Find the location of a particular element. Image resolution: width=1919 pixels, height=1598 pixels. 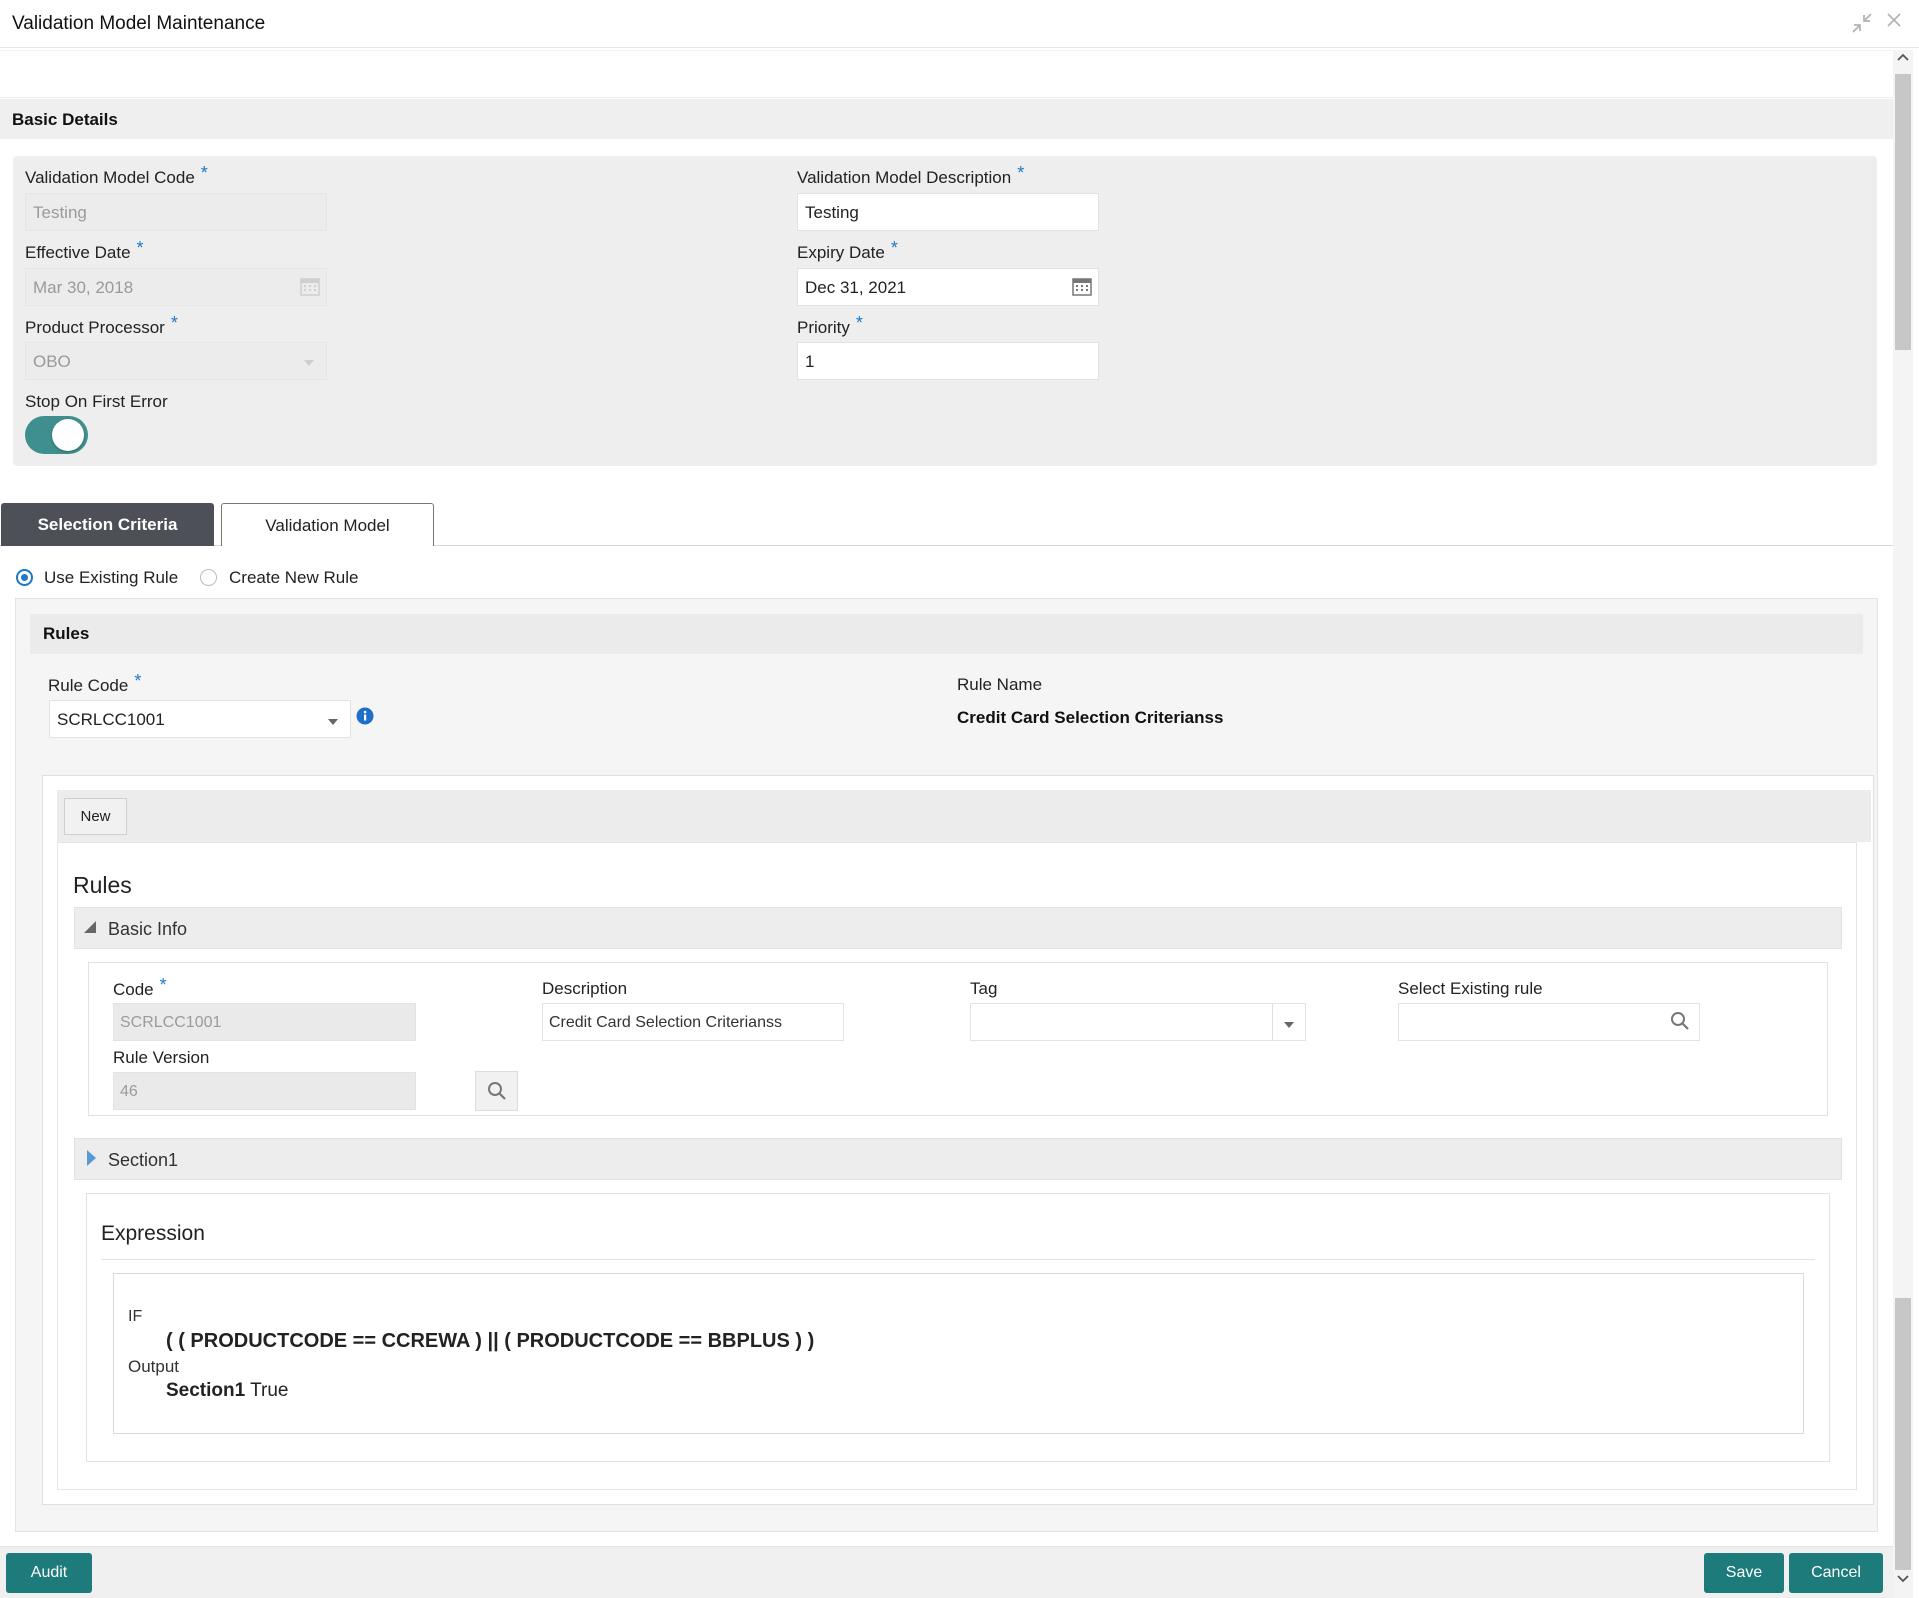

validation-model-description-label: Validation Model Description * is located at coordinates (910, 175).